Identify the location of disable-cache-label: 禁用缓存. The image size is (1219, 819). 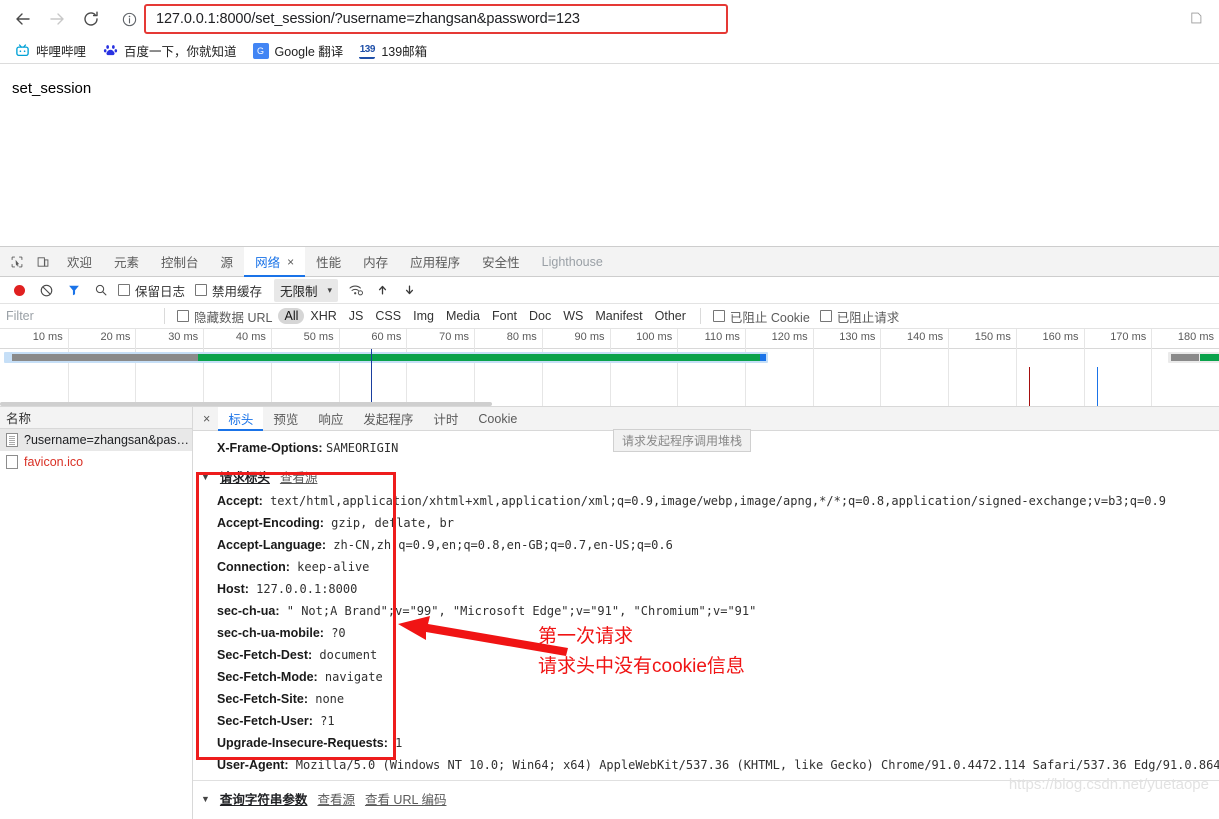
(237, 291).